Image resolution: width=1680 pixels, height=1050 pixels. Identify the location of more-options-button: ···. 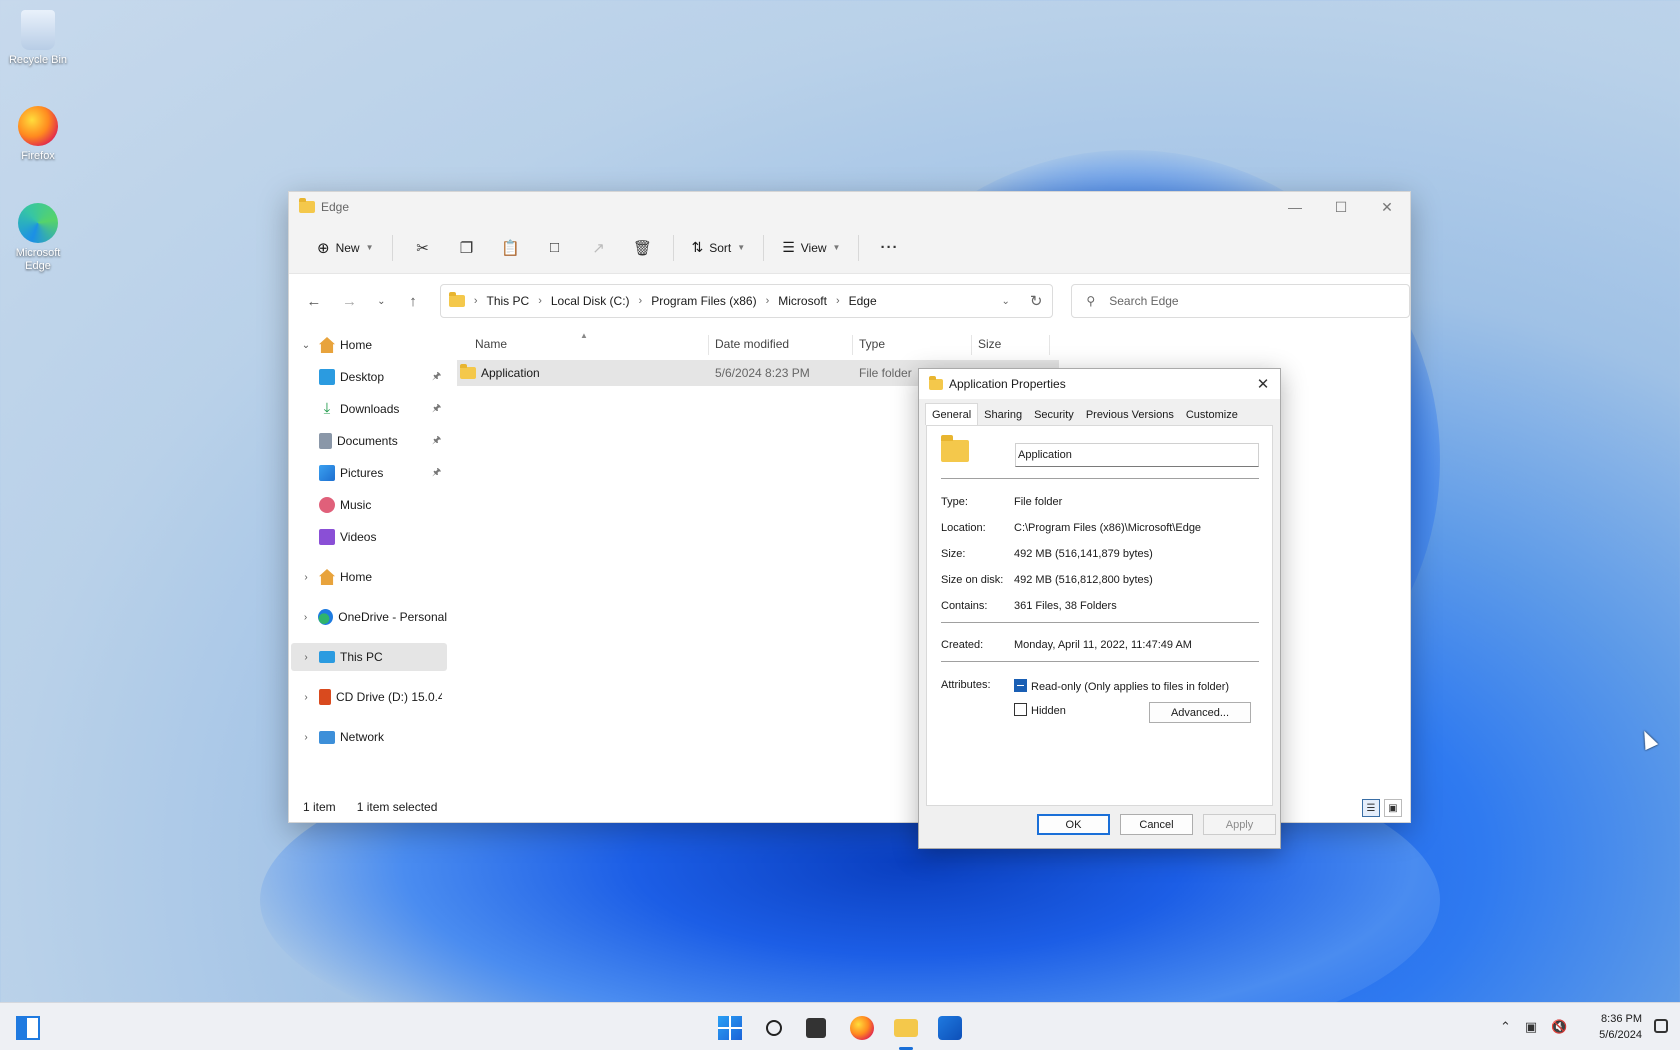
(889, 248).